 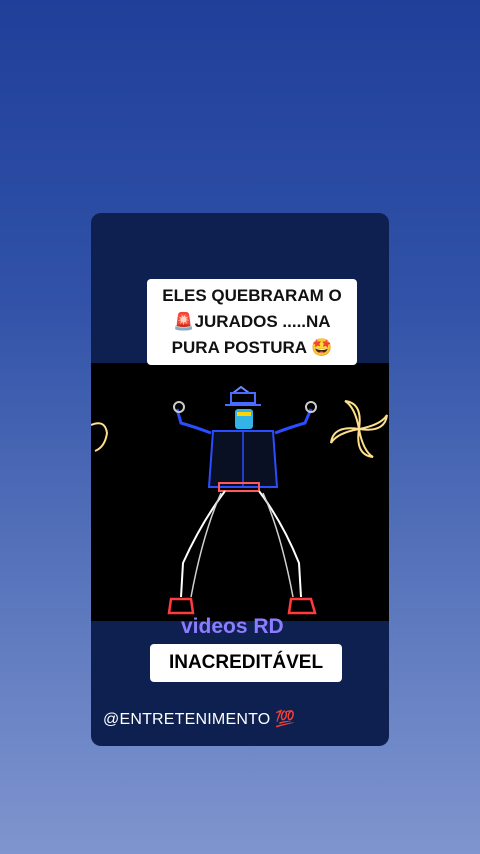 What do you see at coordinates (252, 295) in the screenshot?
I see `caption-line-1: ELES QUEBRARAM O` at bounding box center [252, 295].